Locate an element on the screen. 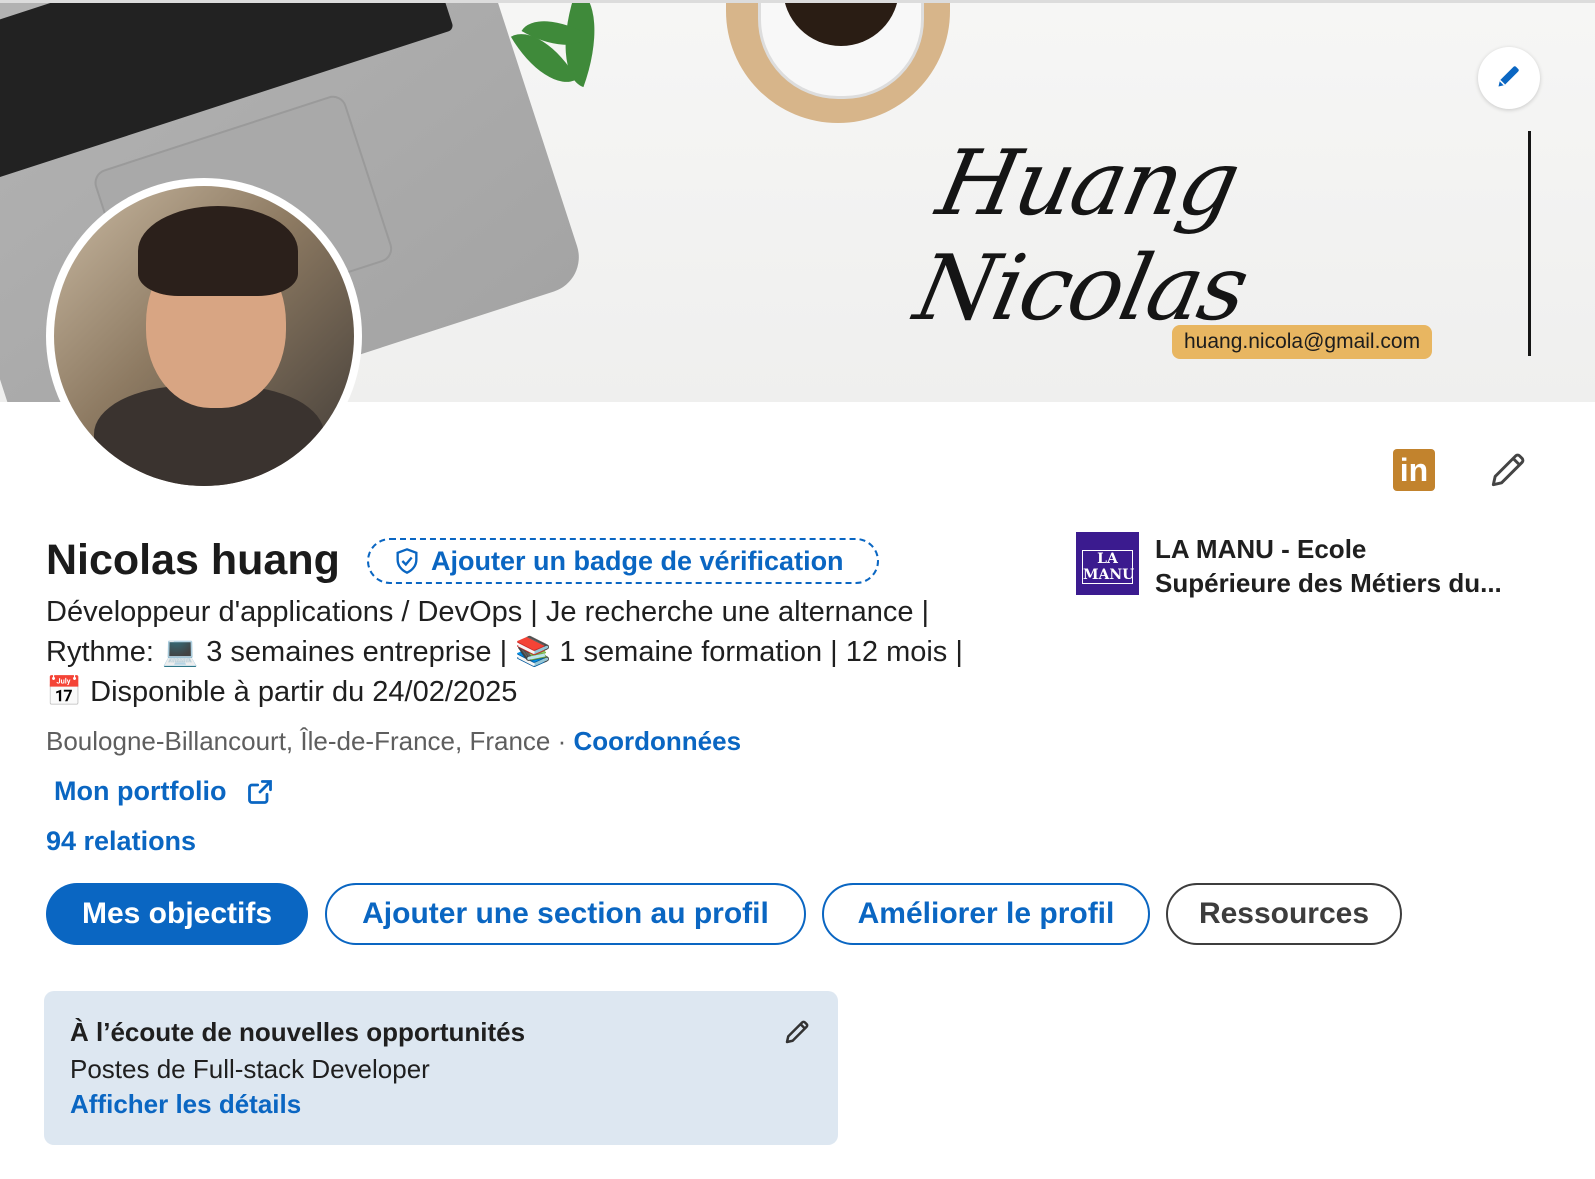 The image size is (1595, 1179). open-to-work-title: À l’écoute de nouvelles opportunités is located at coordinates (298, 1032).